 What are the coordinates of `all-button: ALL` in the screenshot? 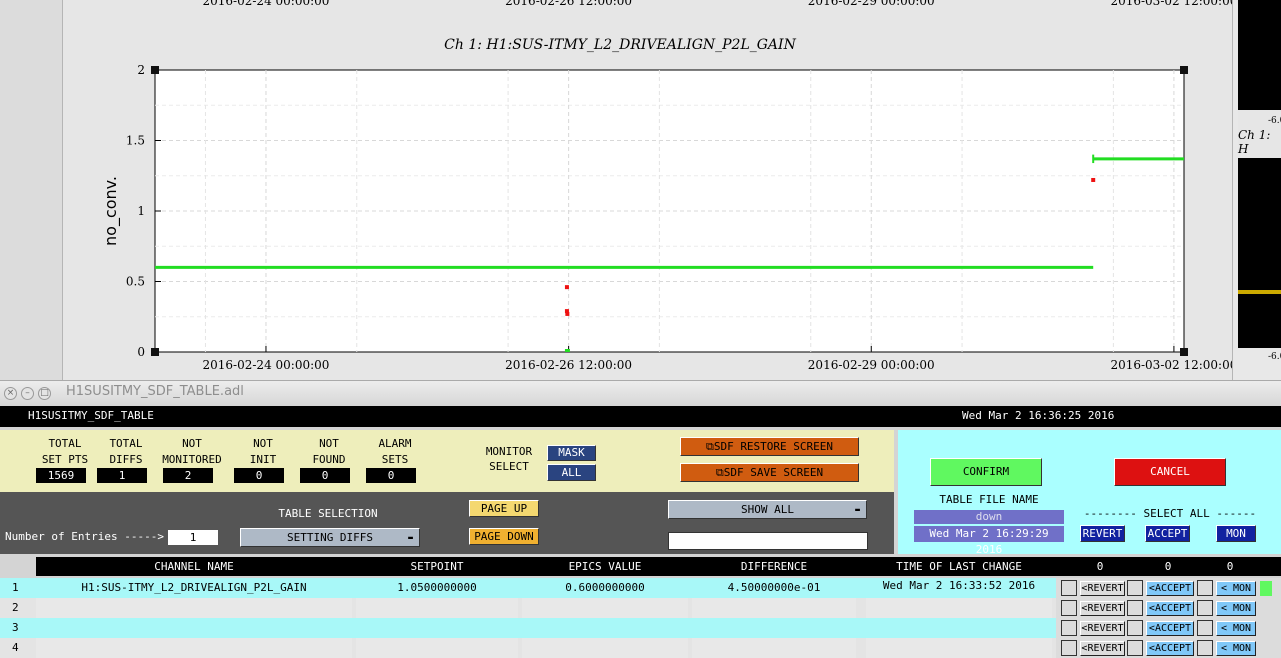 It's located at (571, 472).